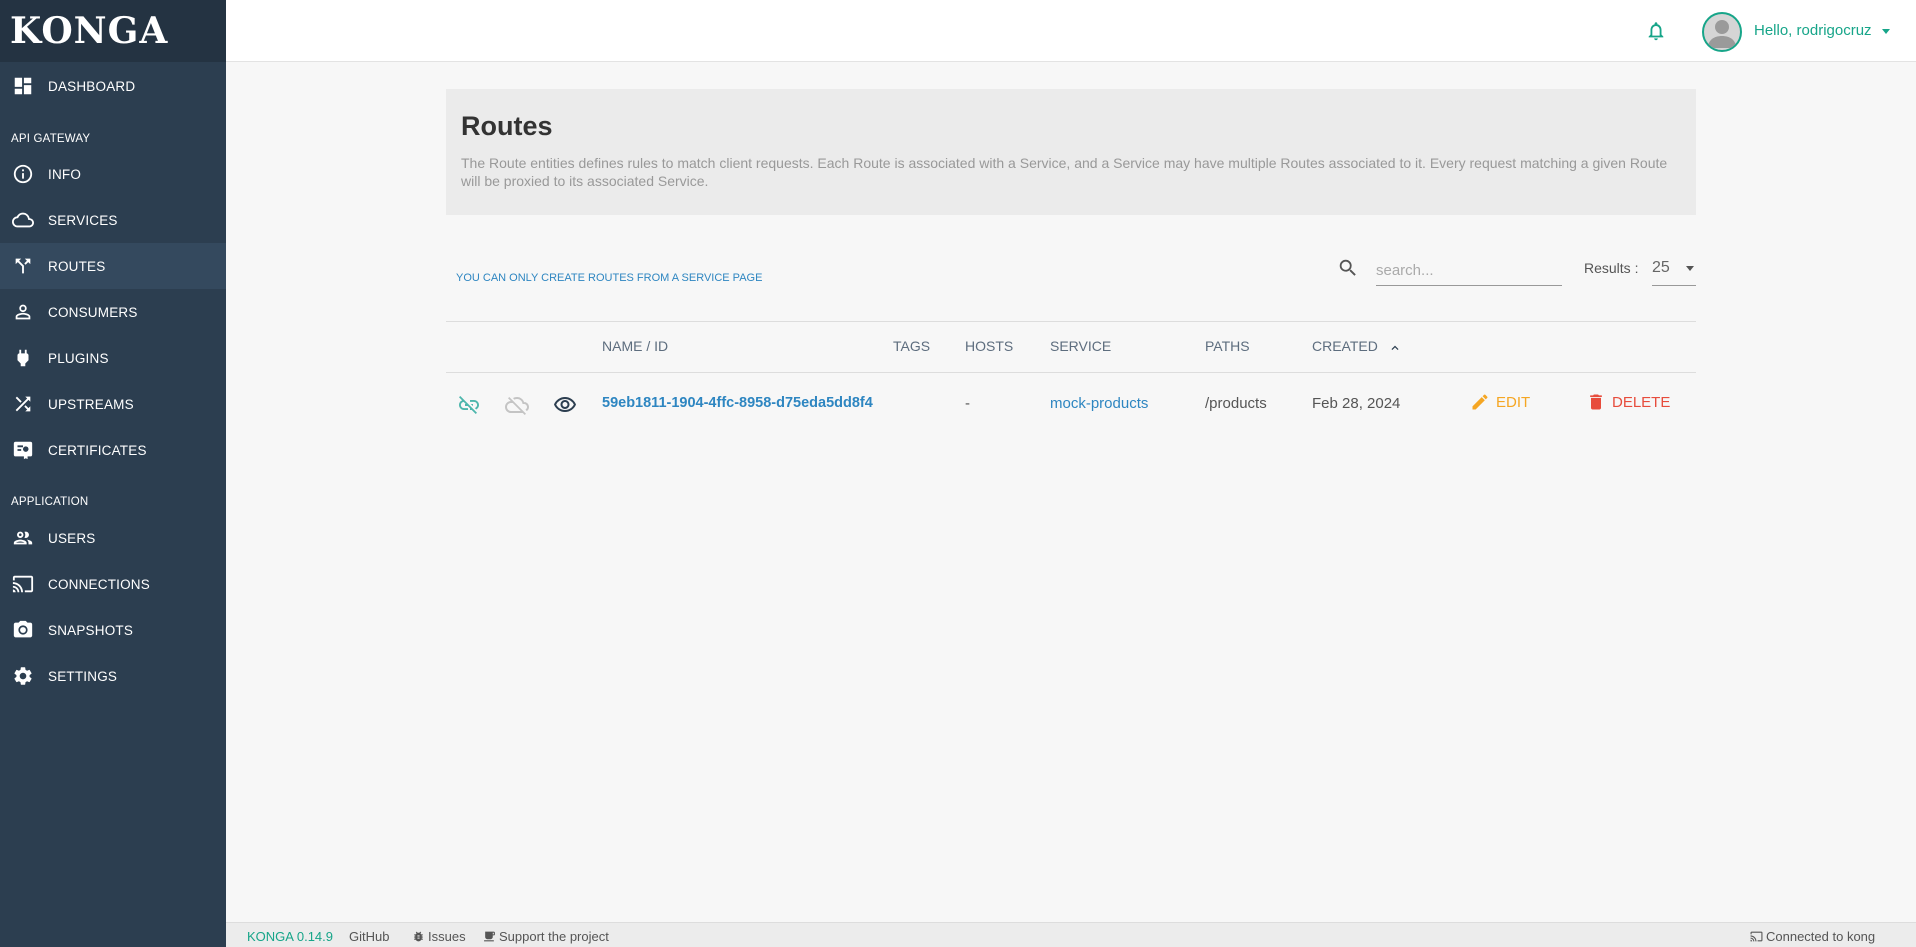 The width and height of the screenshot is (1916, 947). What do you see at coordinates (23, 630) in the screenshot?
I see `camera-icon` at bounding box center [23, 630].